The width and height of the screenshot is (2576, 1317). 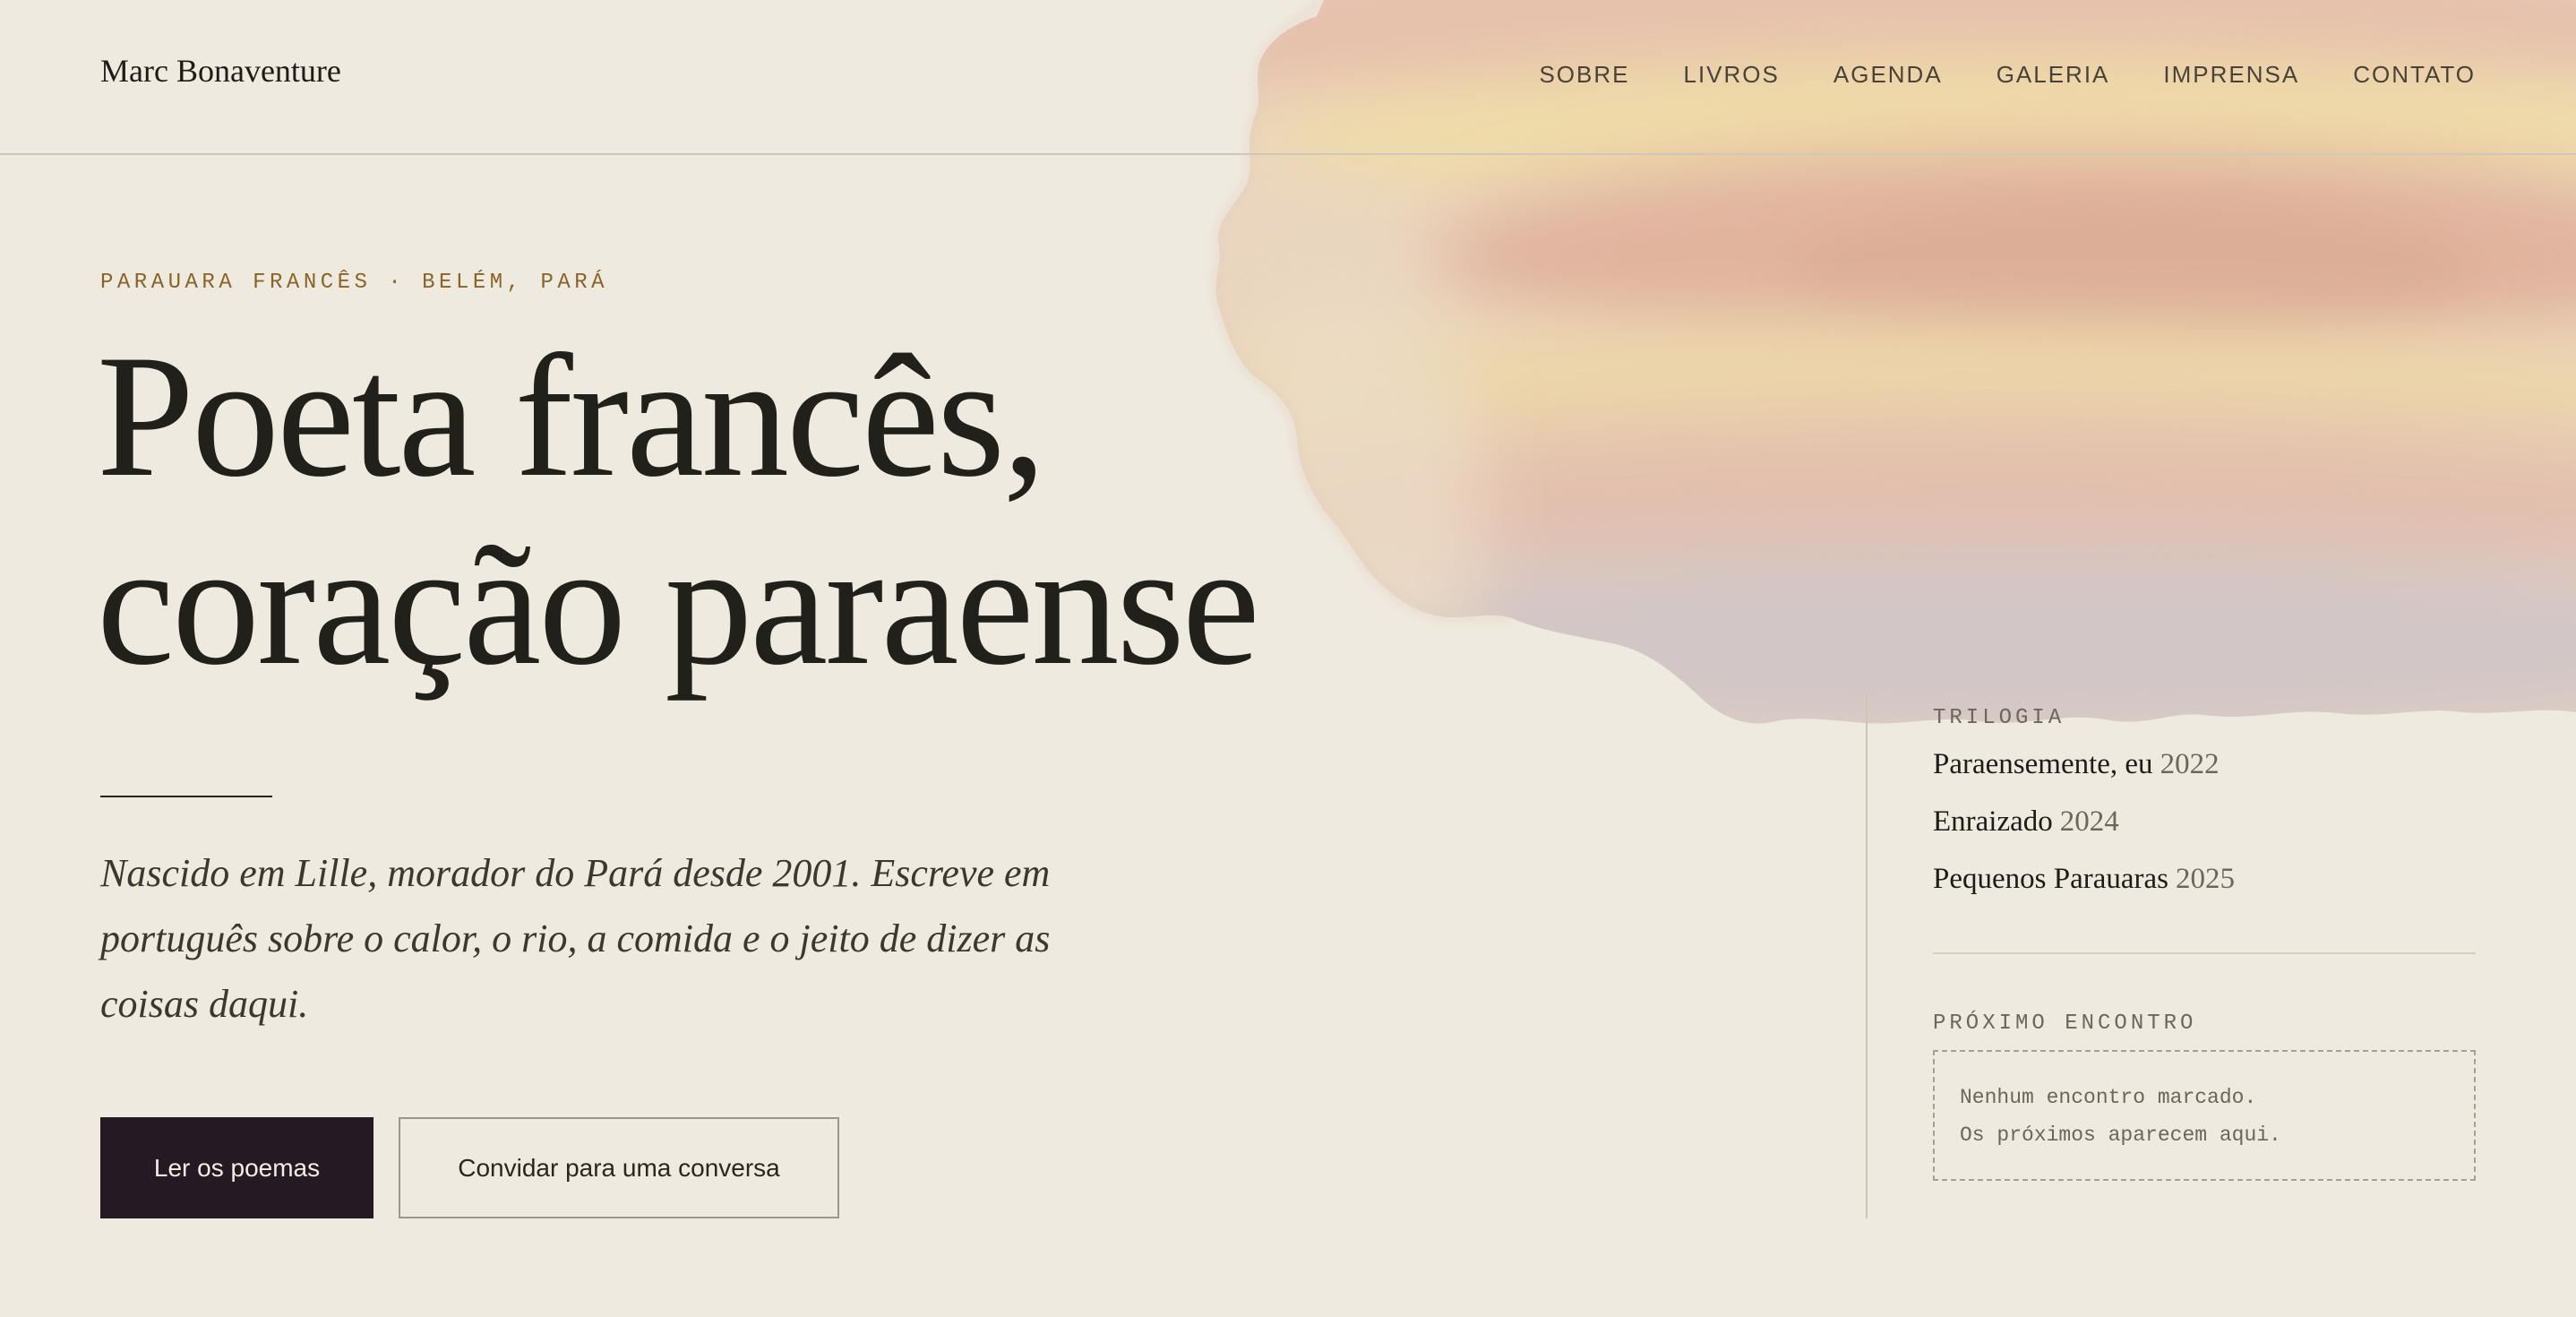 I want to click on hero-headline: Poeta francês, coração paraense, so click(x=678, y=510).